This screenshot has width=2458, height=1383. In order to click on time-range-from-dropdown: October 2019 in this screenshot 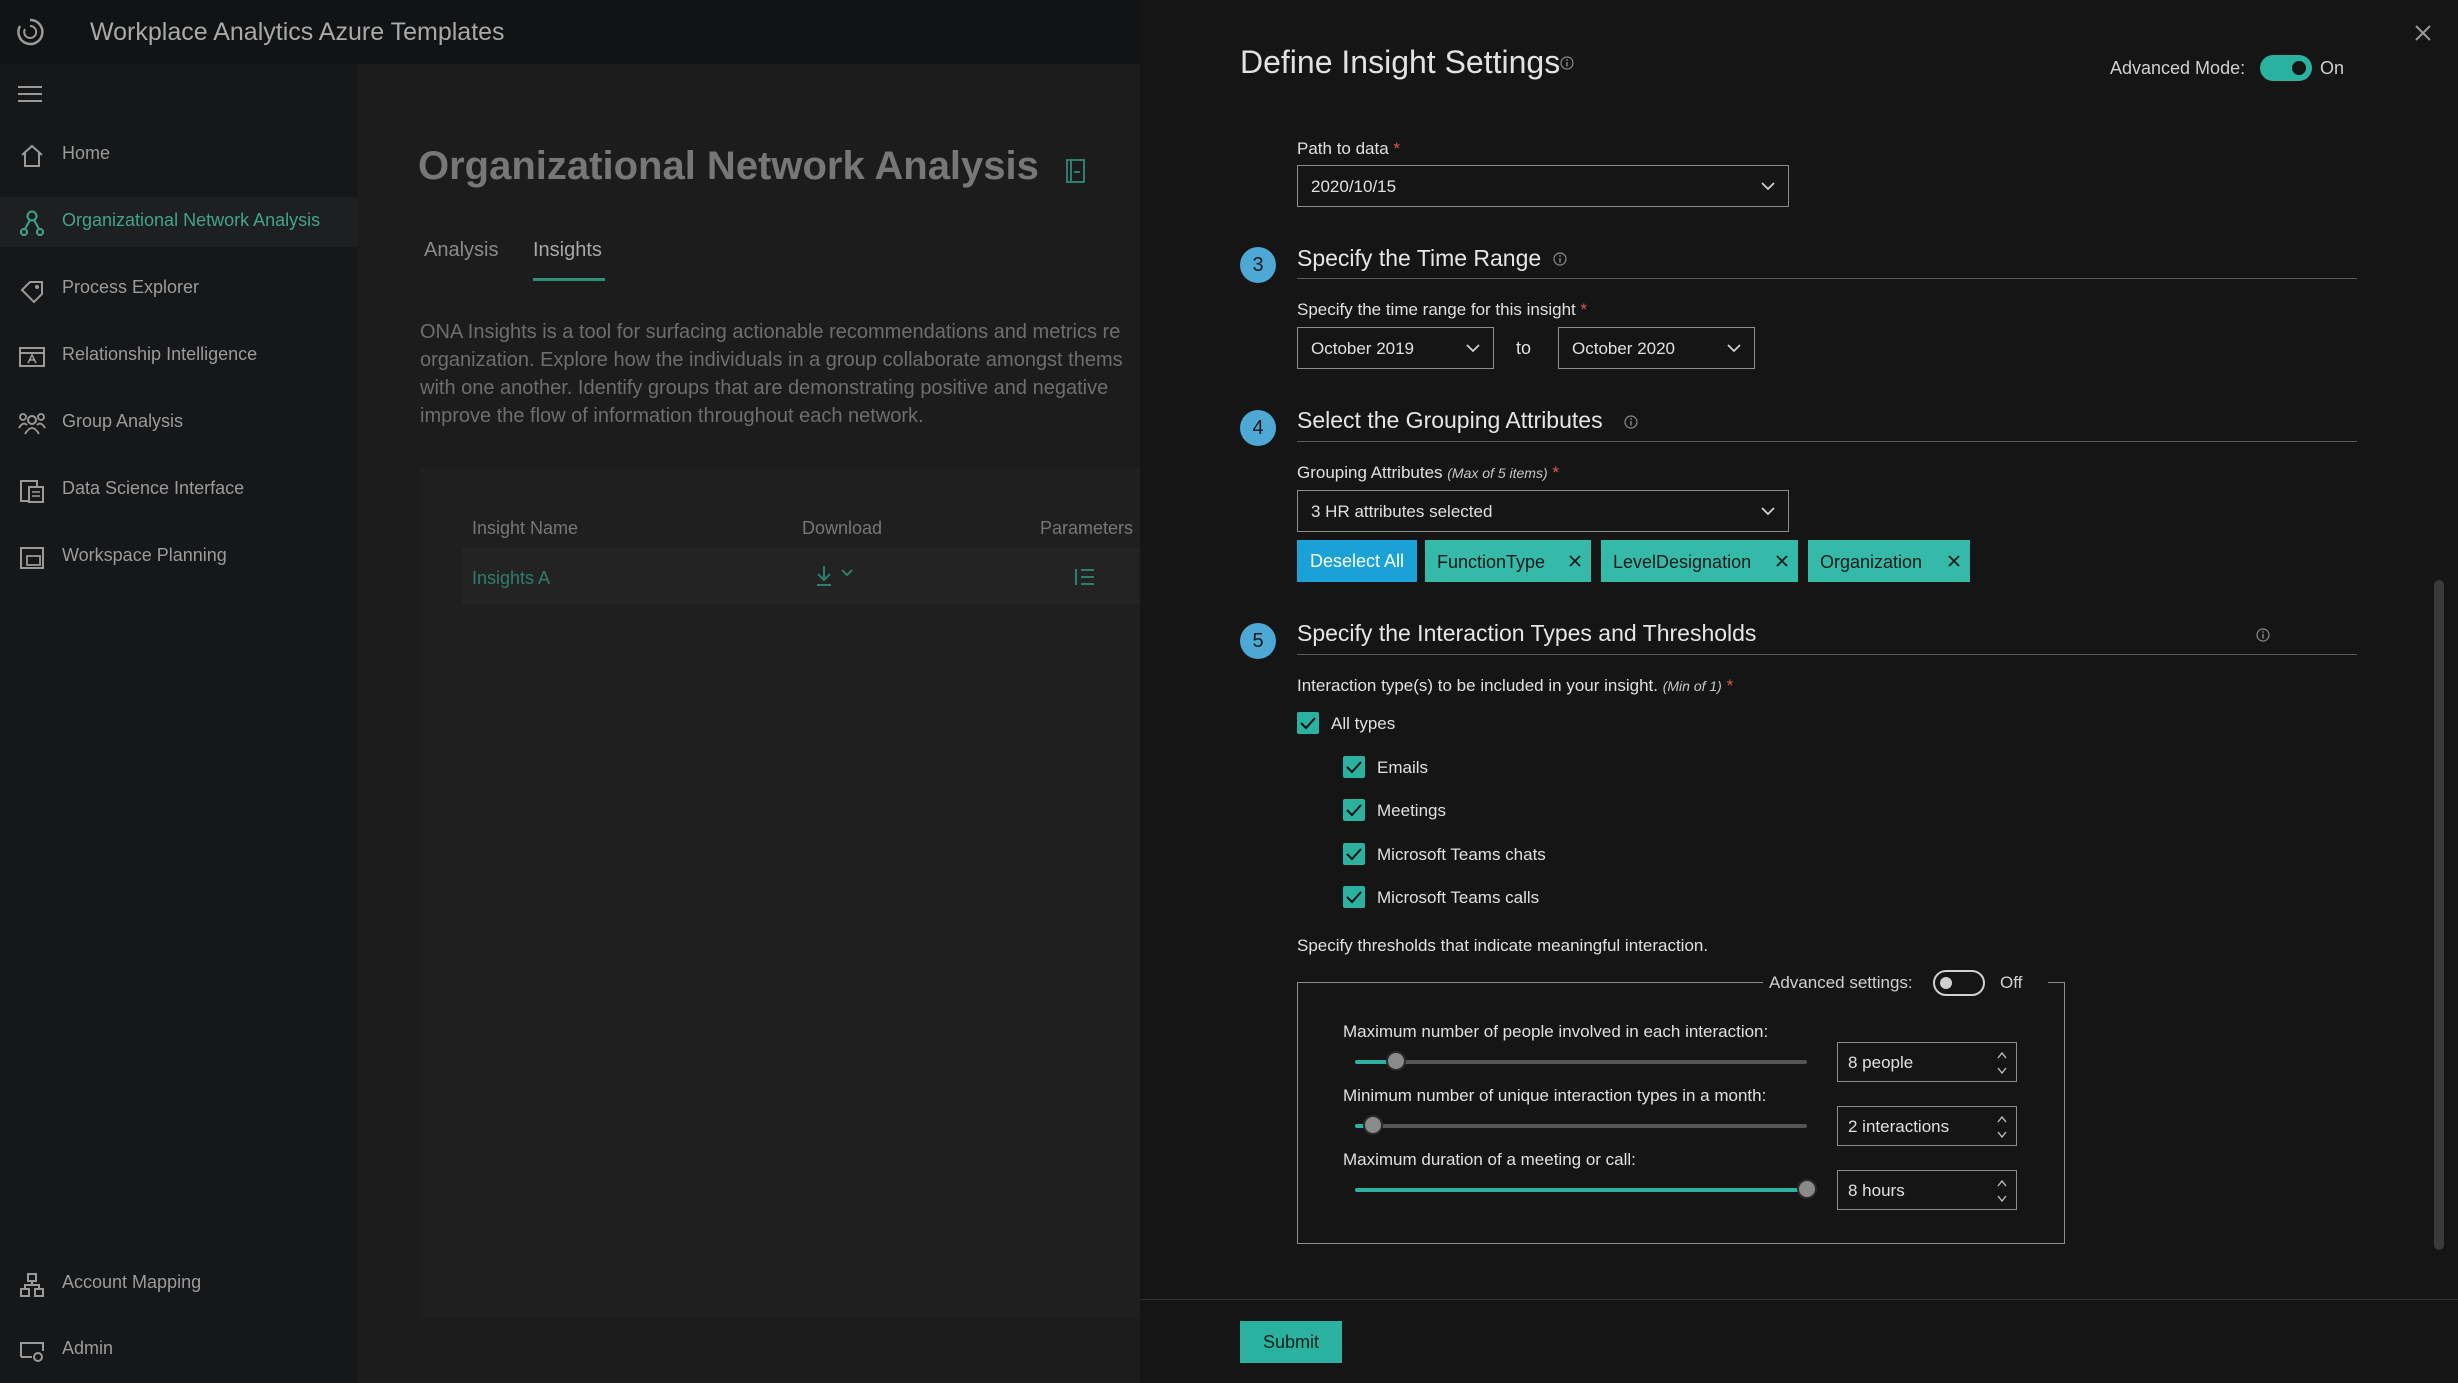, I will do `click(1395, 348)`.